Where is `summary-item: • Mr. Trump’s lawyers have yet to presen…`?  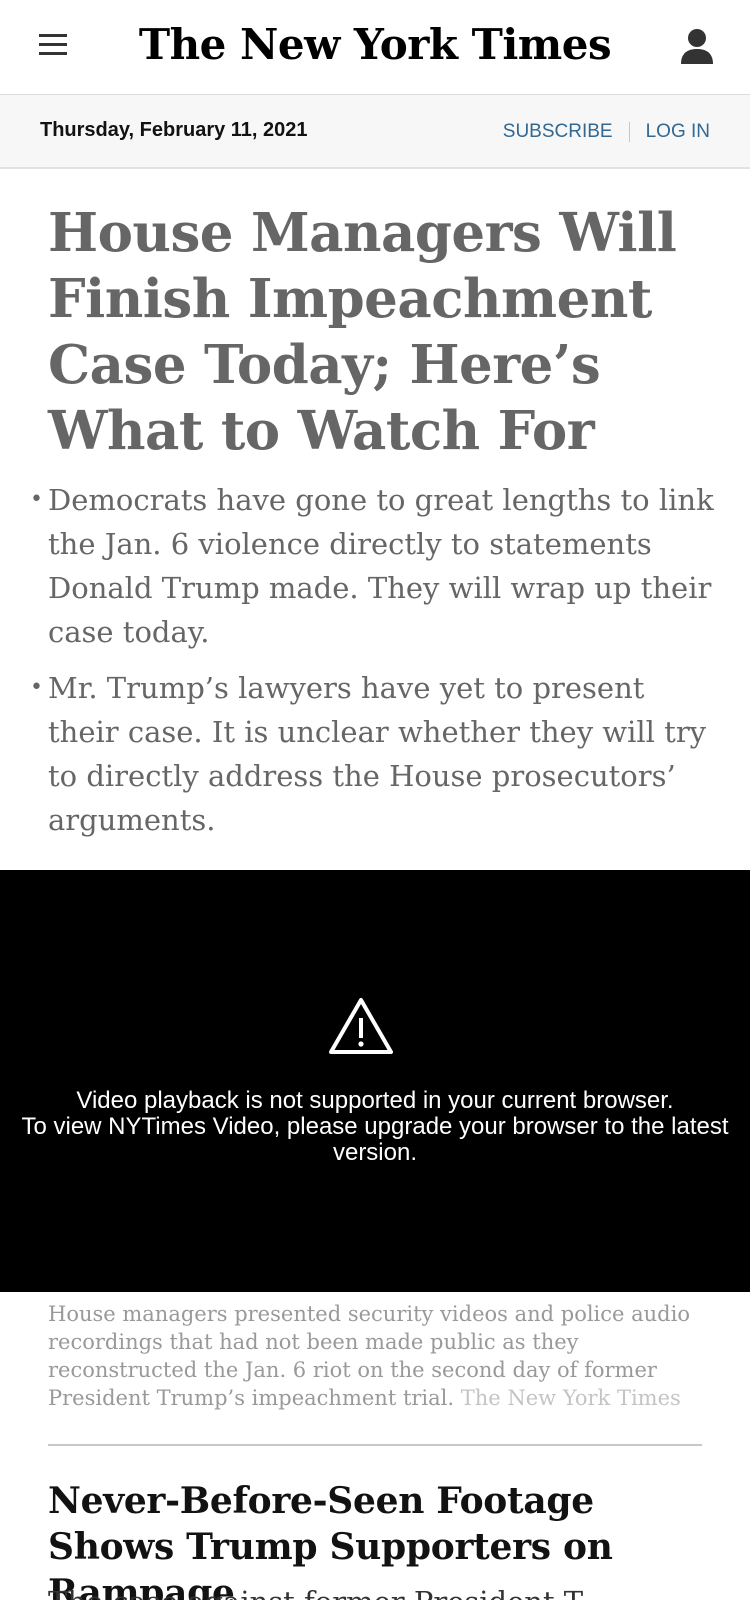
summary-item: • Mr. Trump’s lawyers have yet to presen… is located at coordinates (375, 754).